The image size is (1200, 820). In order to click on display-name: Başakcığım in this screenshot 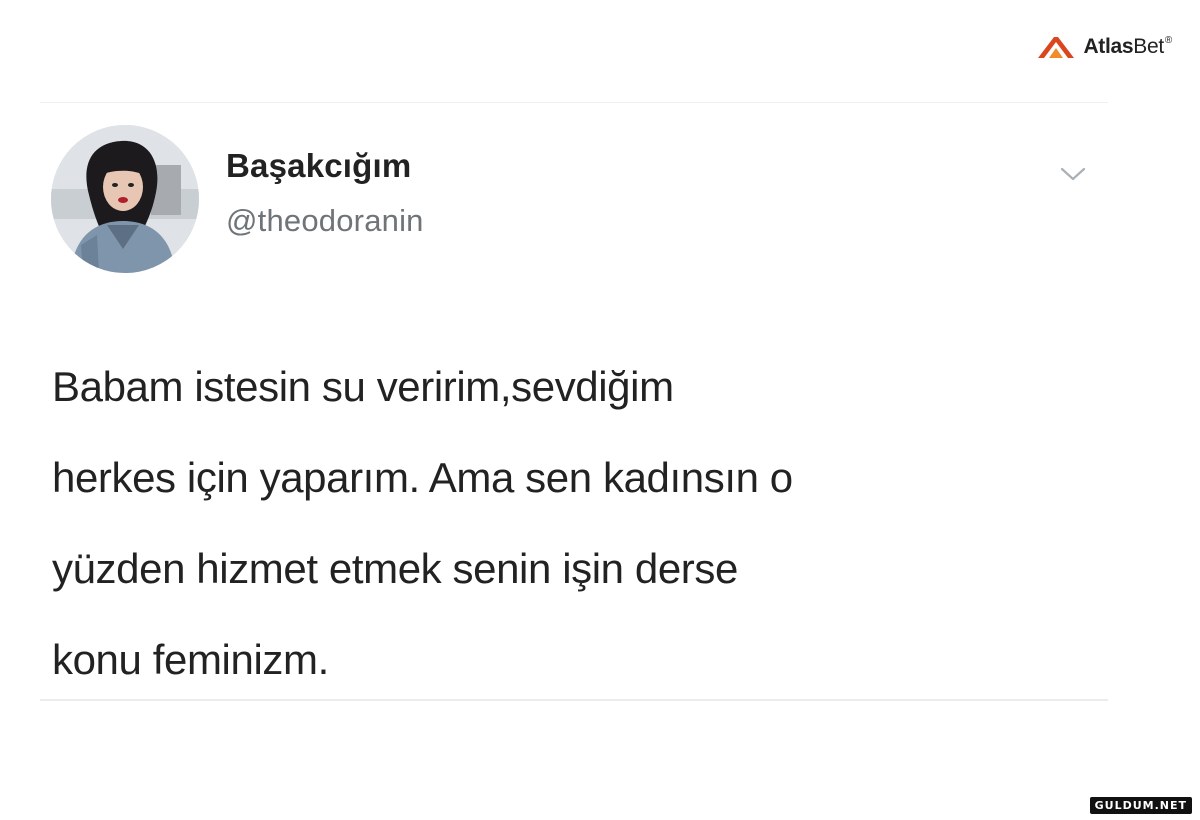, I will do `click(318, 166)`.